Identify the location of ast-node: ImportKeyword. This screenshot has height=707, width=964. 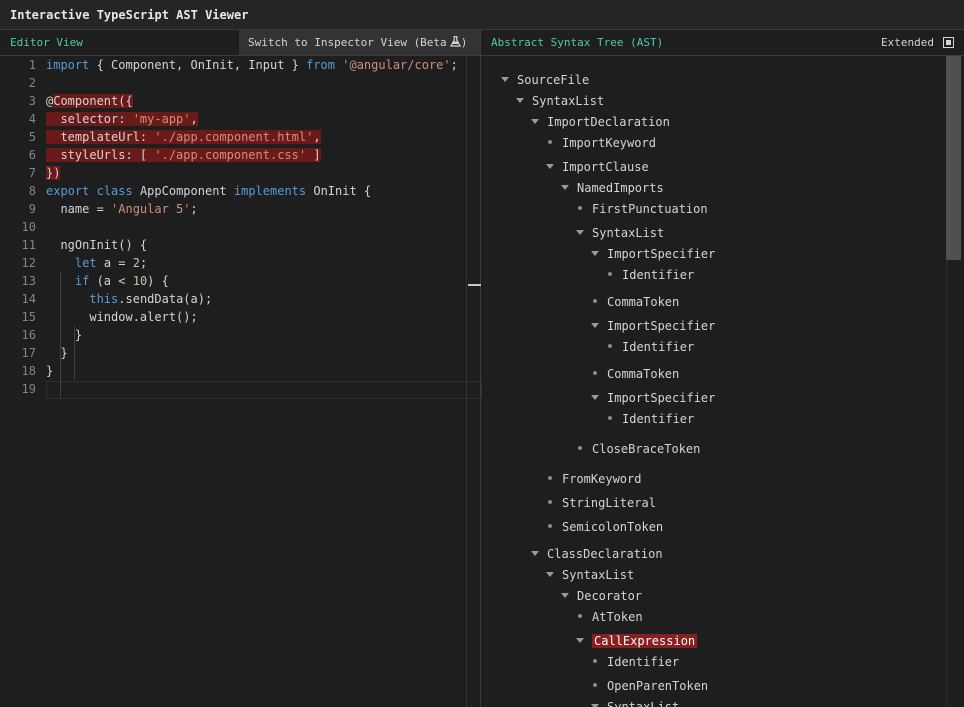
(601, 143).